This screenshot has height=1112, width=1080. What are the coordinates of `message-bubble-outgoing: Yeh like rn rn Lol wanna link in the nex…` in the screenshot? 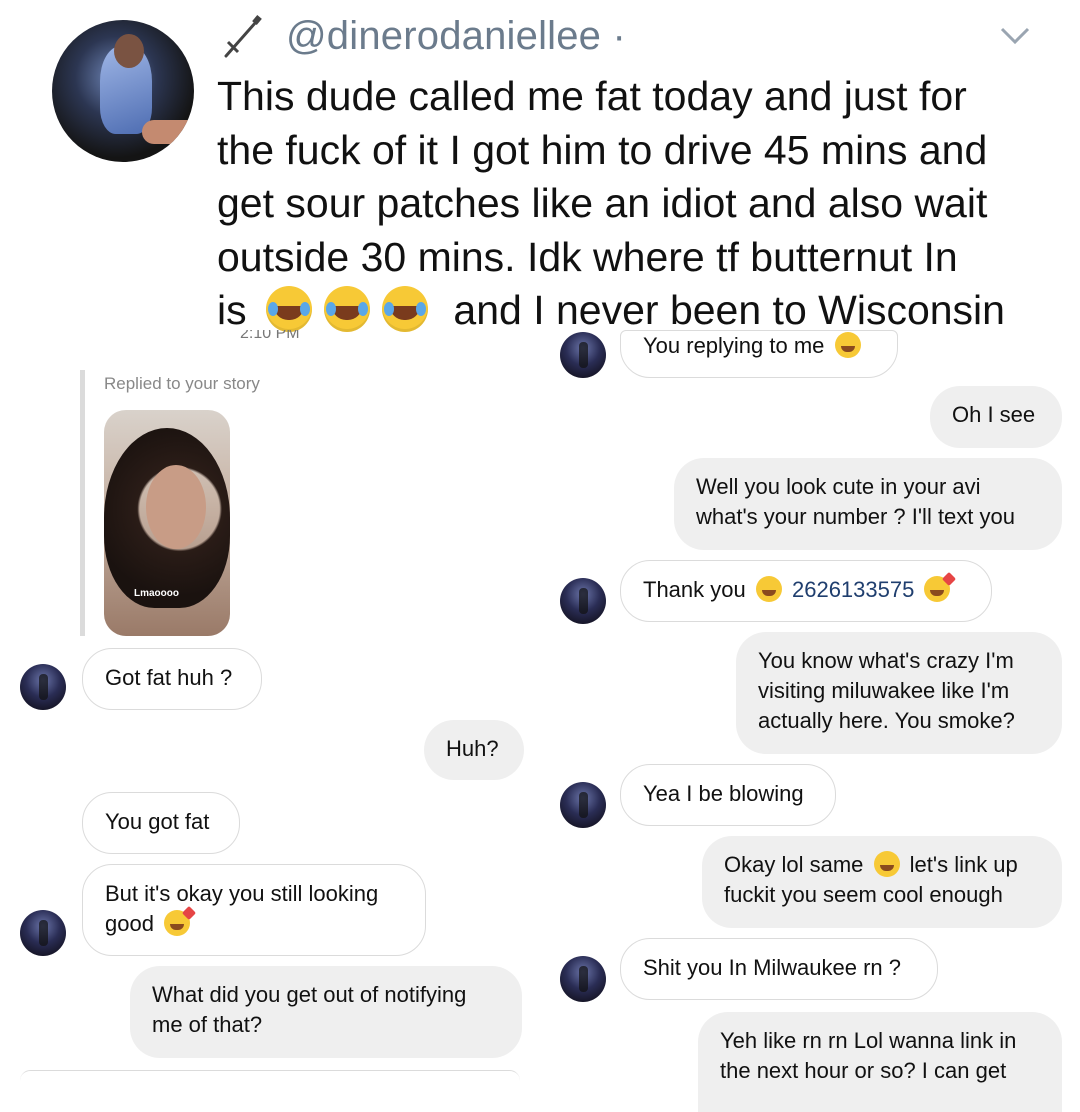 It's located at (880, 1062).